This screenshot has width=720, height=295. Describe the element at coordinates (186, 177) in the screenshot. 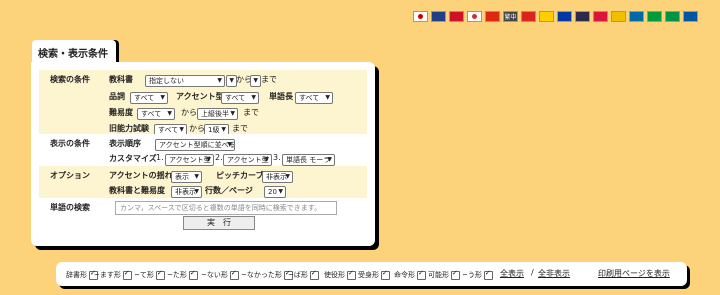

I see `accent-sway-select: 表示` at that location.